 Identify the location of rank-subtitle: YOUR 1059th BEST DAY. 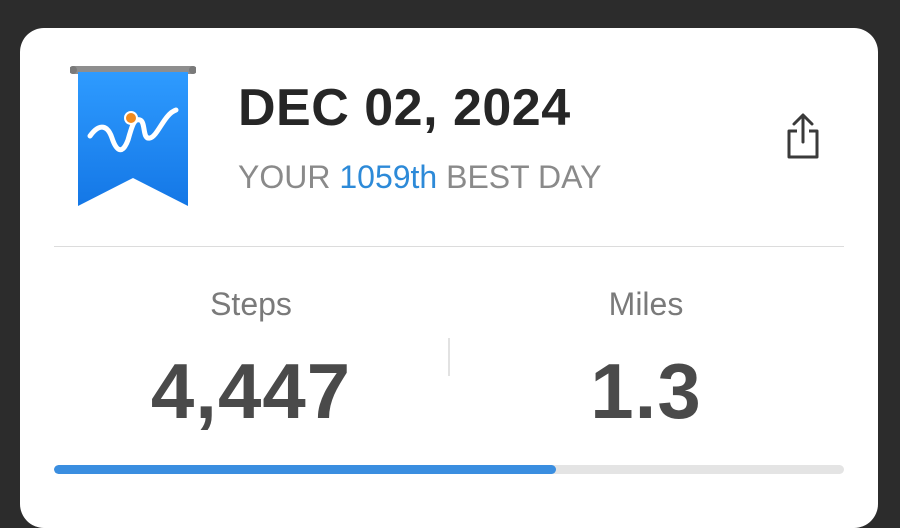
(419, 177).